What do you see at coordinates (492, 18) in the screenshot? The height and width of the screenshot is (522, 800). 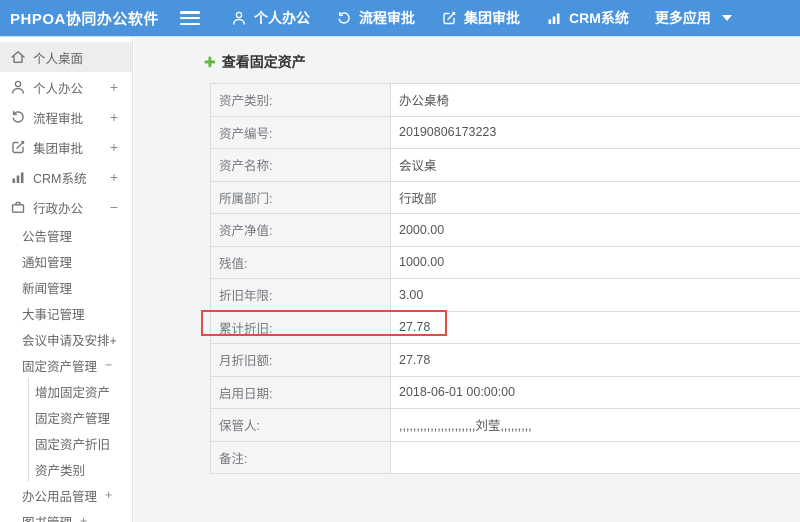 I see `nav-item-label: 集团审批` at bounding box center [492, 18].